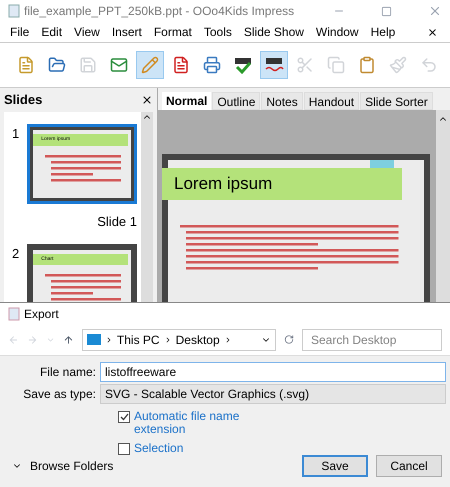 The height and width of the screenshot is (487, 450). I want to click on search-field: Search Desktop, so click(372, 339).